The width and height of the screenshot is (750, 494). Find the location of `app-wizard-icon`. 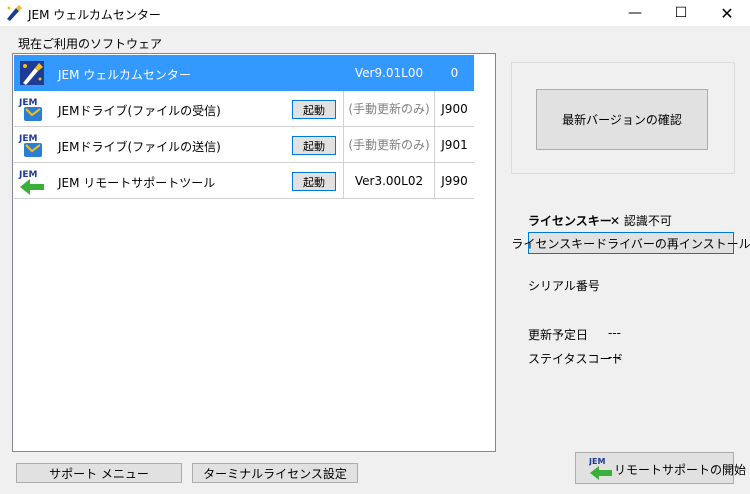

app-wizard-icon is located at coordinates (14, 13).